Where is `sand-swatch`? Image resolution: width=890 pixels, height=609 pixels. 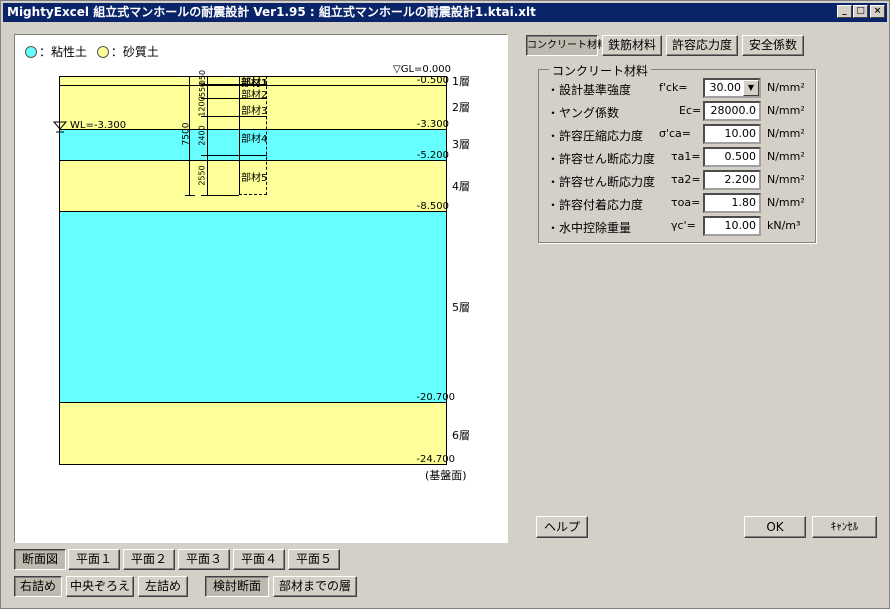
sand-swatch is located at coordinates (102, 52).